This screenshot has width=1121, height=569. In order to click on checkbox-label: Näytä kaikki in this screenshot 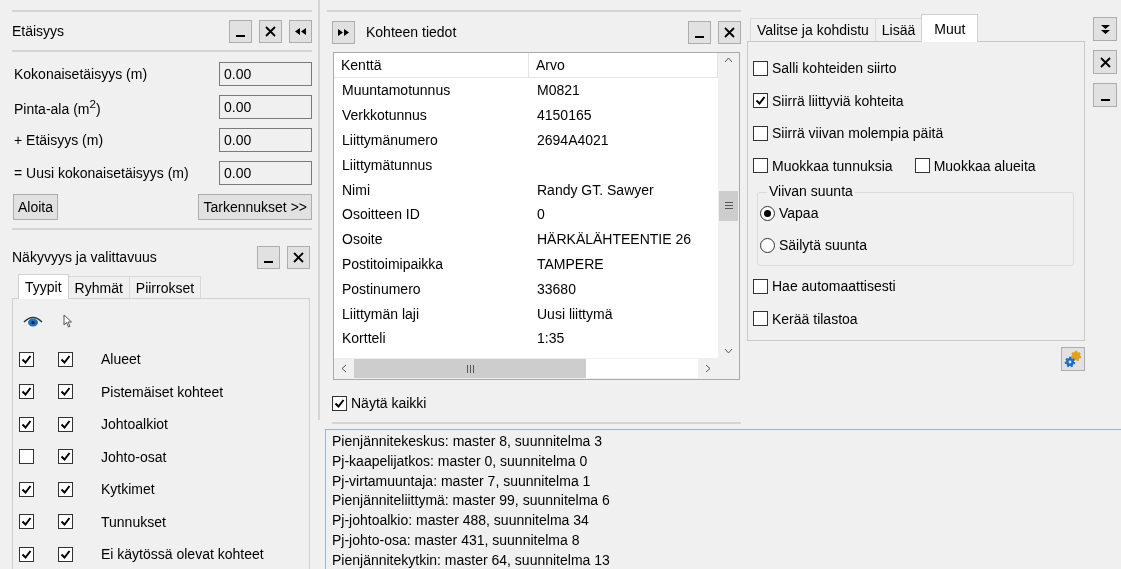, I will do `click(389, 403)`.